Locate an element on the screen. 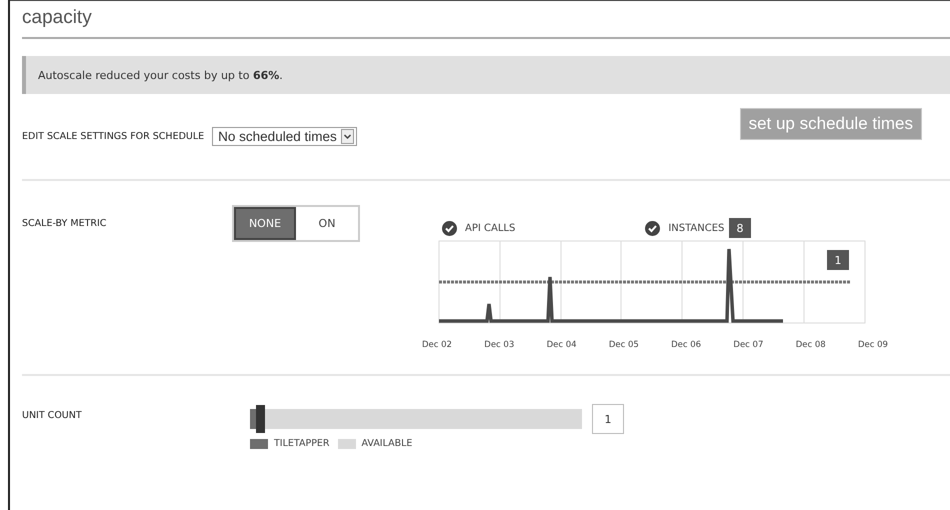  axis-label: Dec 03 is located at coordinates (499, 345).